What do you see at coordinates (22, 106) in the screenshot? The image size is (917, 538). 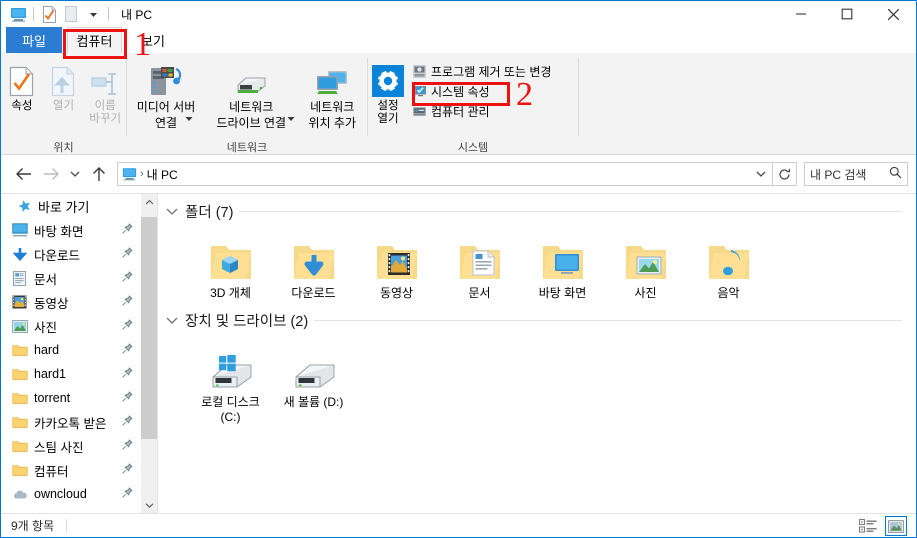 I see `ribbon-button-properties-label: 속성` at bounding box center [22, 106].